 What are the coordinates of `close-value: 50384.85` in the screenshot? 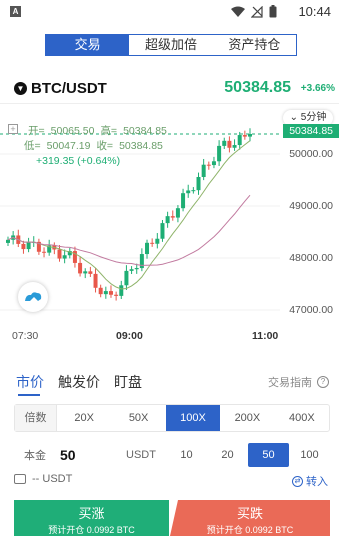 It's located at (141, 146).